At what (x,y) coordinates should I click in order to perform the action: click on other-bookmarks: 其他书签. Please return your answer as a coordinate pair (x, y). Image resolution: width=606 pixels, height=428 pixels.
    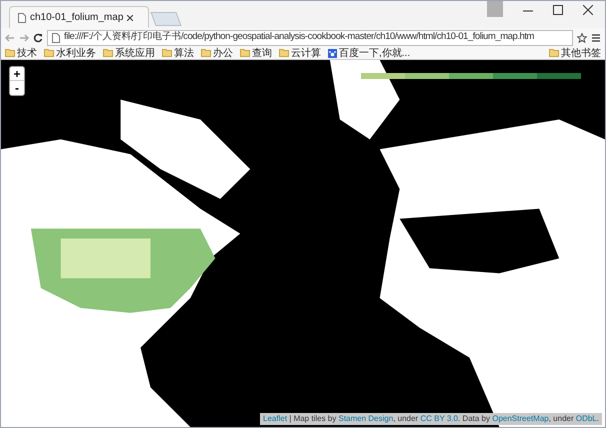
    Looking at the image, I should click on (575, 53).